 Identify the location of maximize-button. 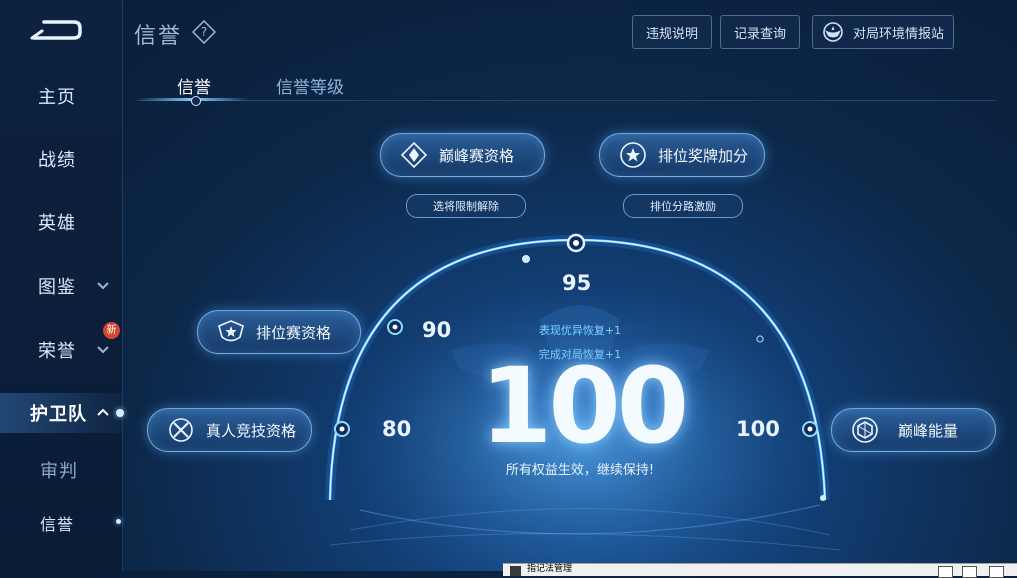
(969, 572).